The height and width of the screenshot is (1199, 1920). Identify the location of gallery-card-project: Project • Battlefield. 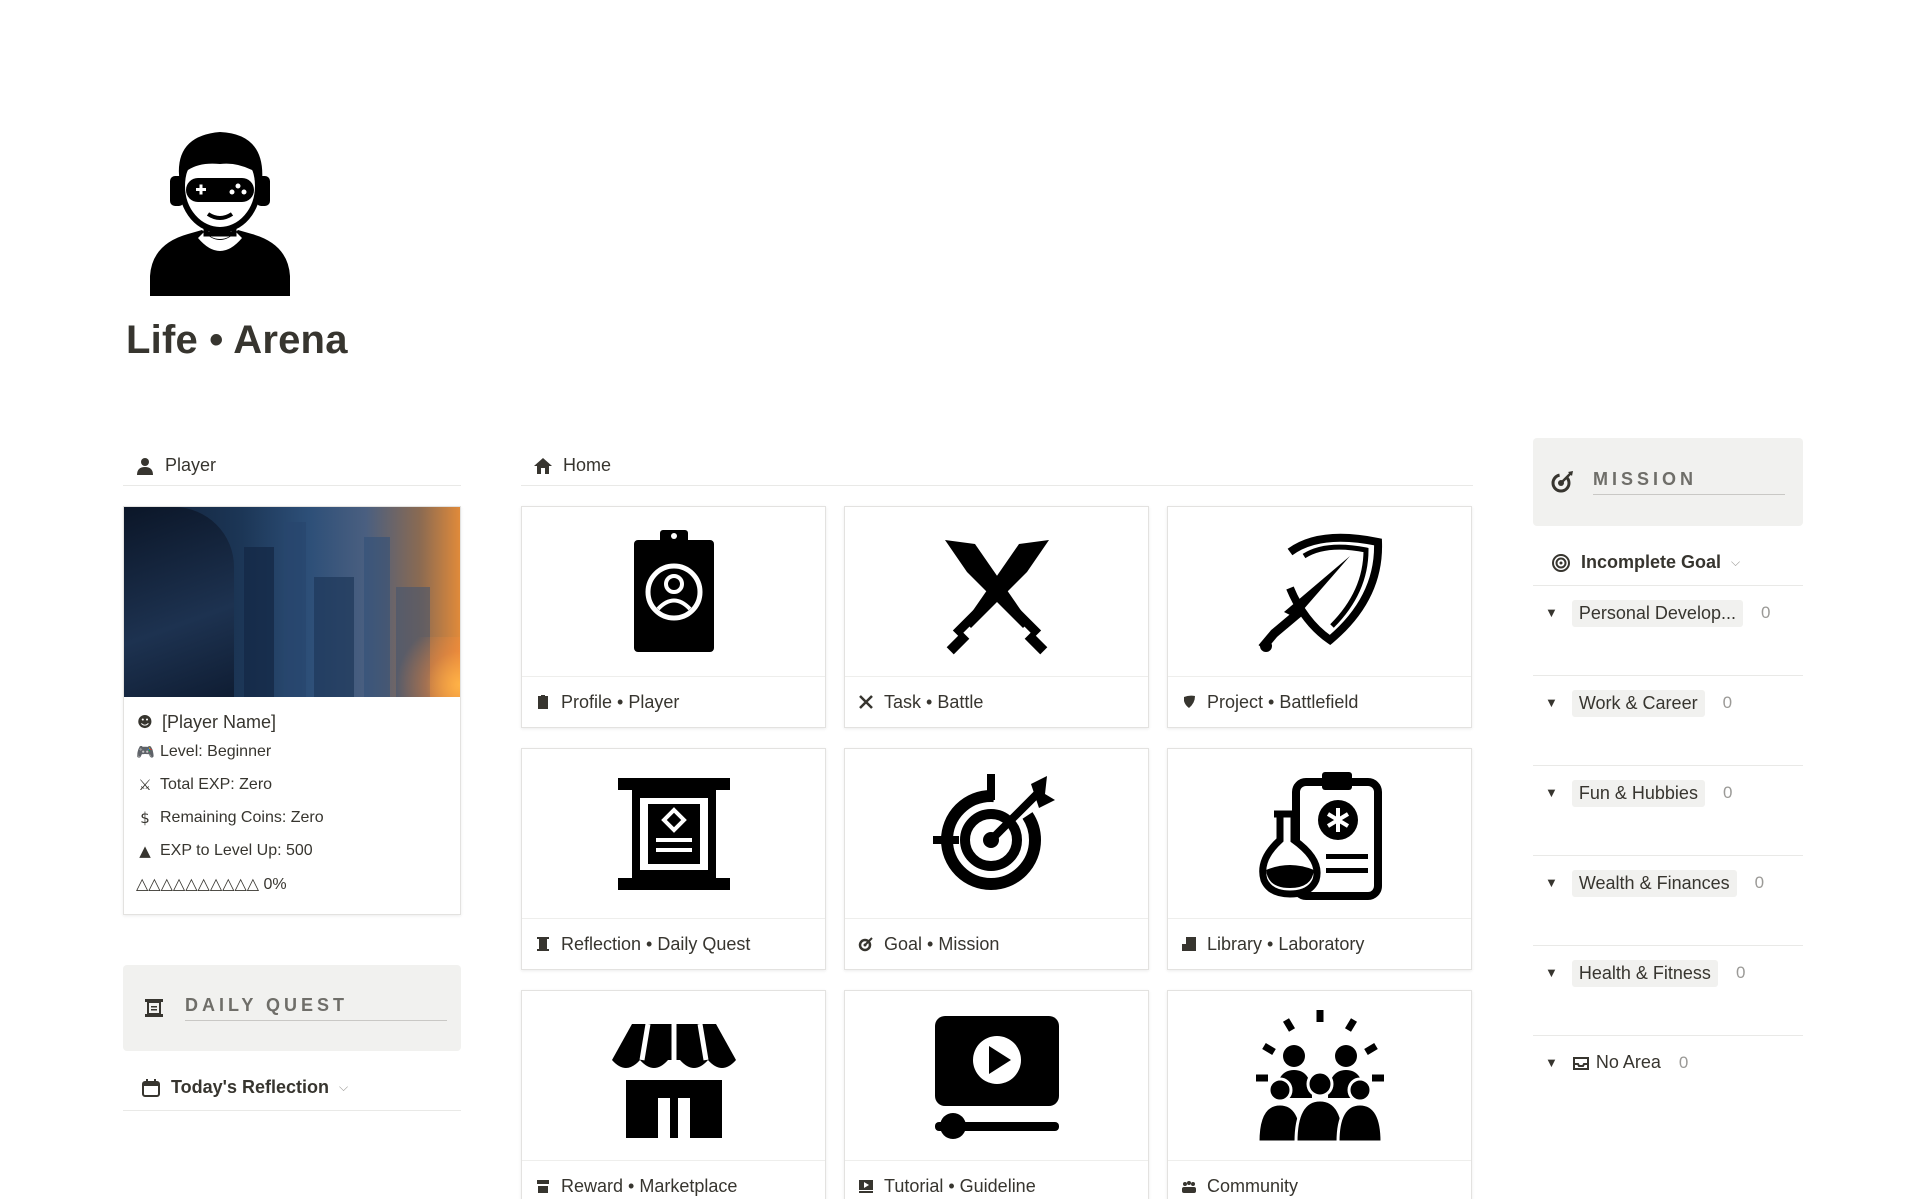
(1319, 617).